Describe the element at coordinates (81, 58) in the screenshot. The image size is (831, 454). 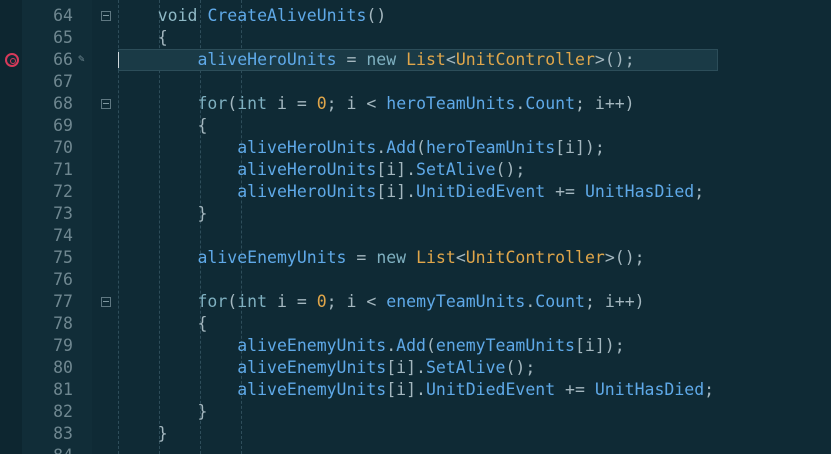
I see `edit-pencil-icon: ✎` at that location.